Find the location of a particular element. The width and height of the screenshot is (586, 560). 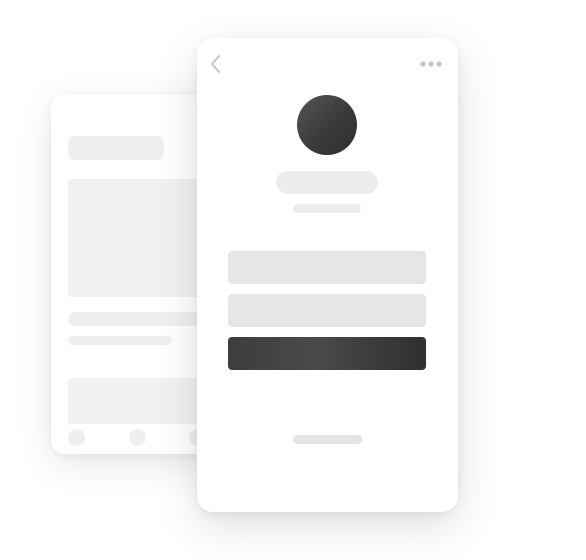

name-placeholder is located at coordinates (327, 182).